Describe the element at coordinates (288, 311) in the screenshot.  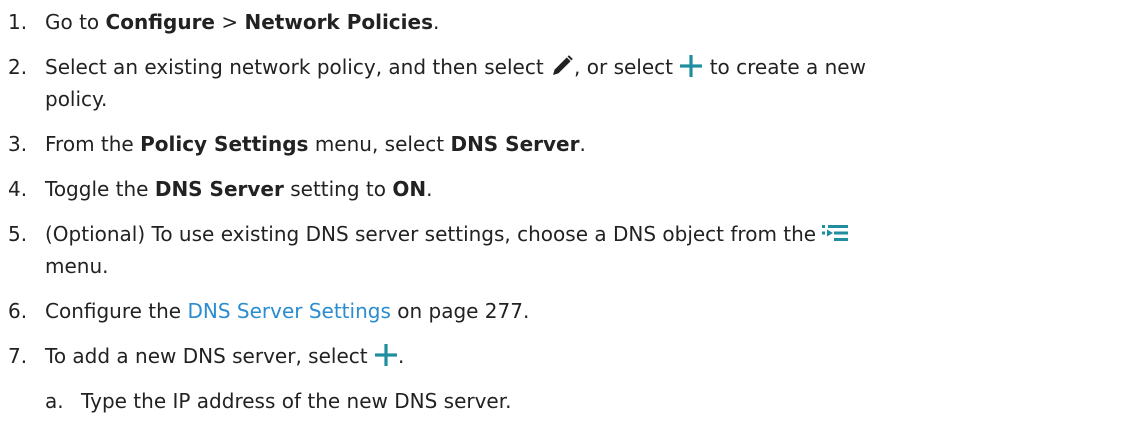
I see `dns-server-settings-link: DNS Server Settings` at that location.